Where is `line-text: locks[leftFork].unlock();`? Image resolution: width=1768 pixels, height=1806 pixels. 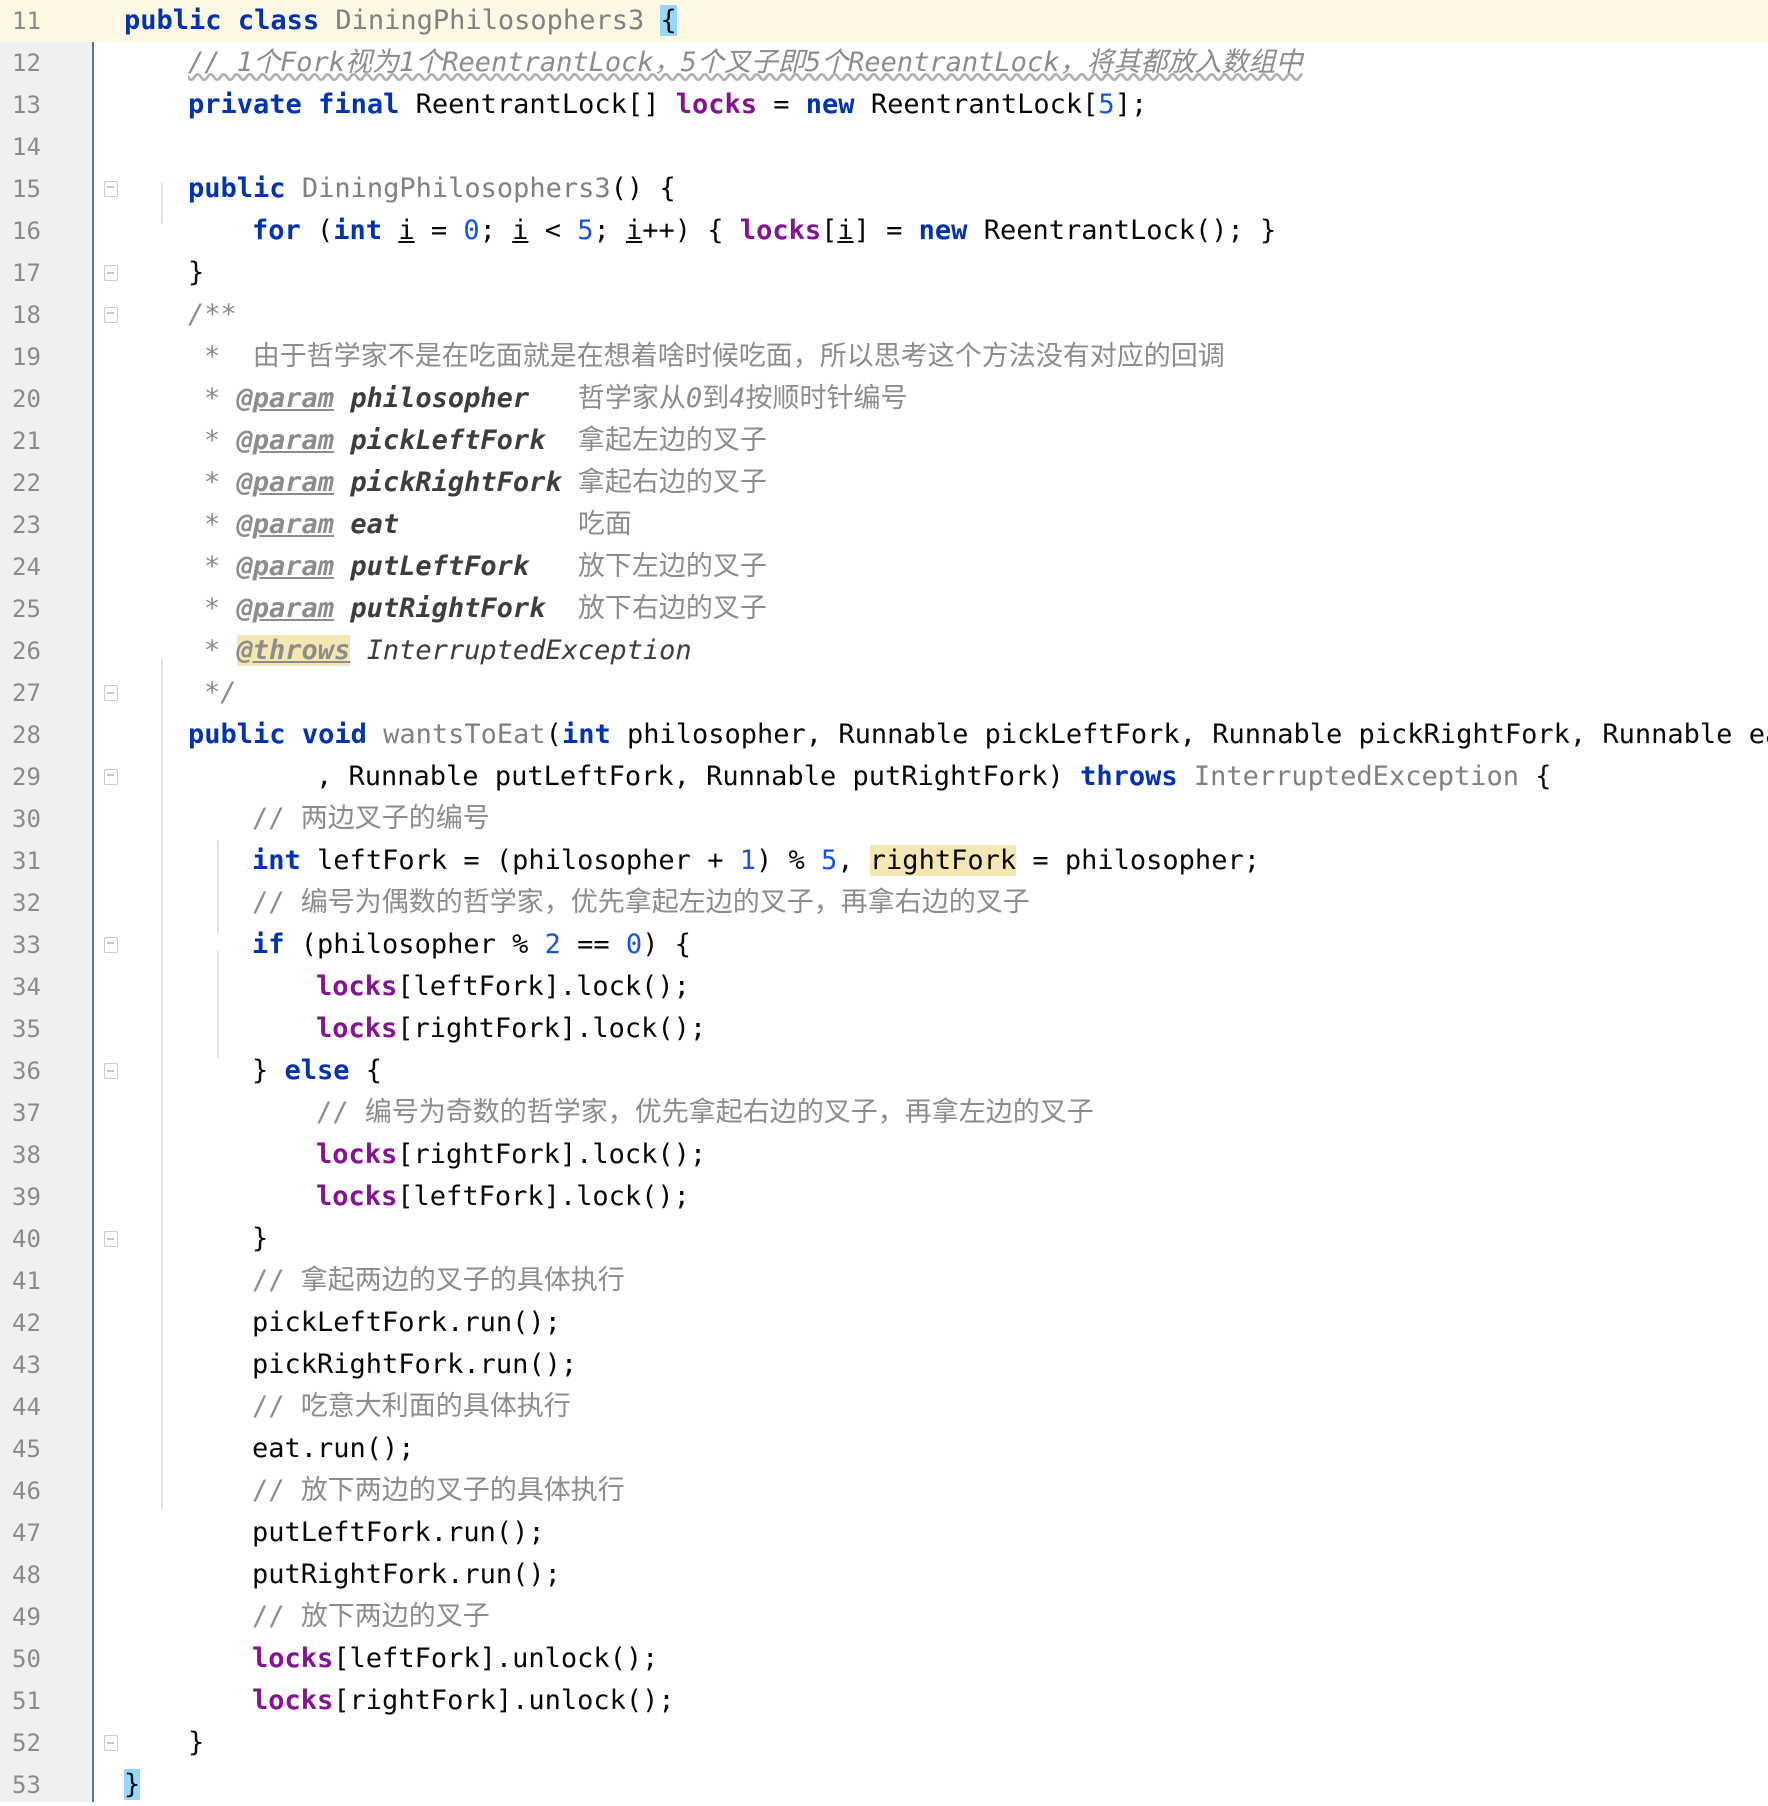
line-text: locks[leftFork].unlock(); is located at coordinates (455, 1659).